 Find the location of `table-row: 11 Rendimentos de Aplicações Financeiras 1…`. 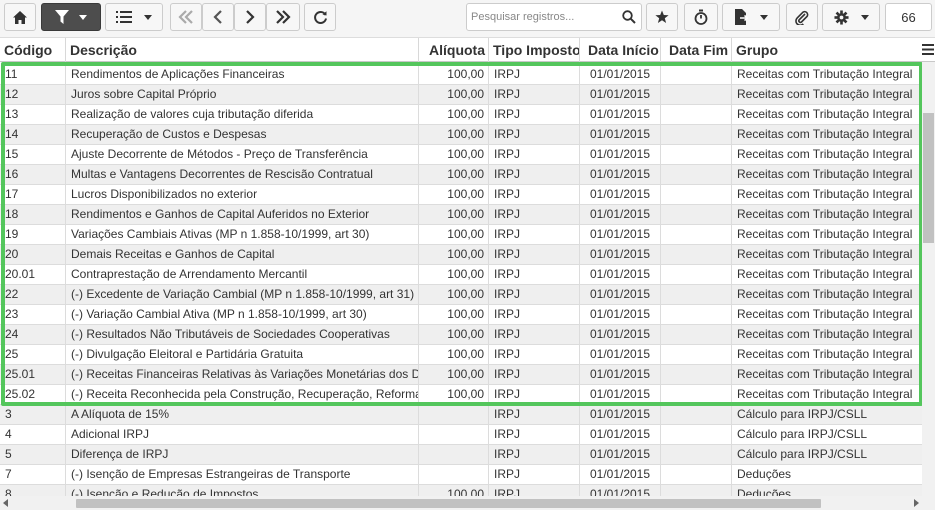

table-row: 11 Rendimentos de Aplicações Financeiras 1… is located at coordinates (461, 75).